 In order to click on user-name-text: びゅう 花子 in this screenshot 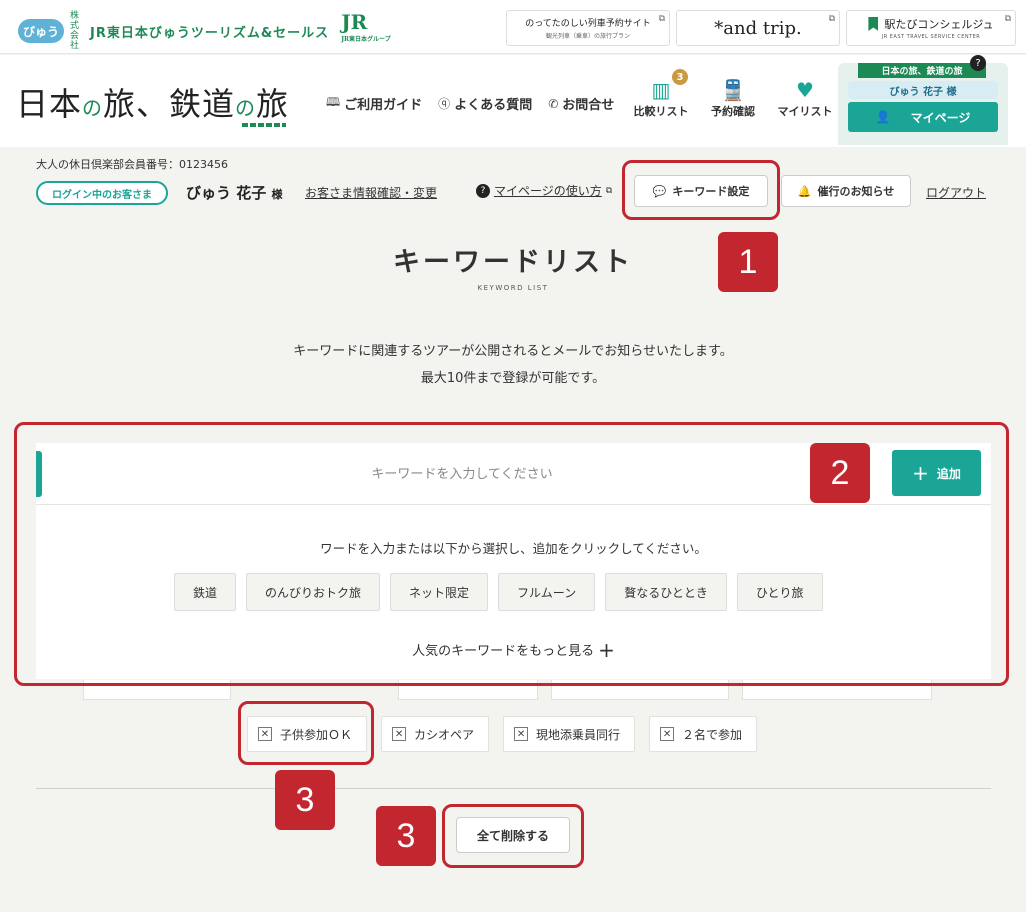, I will do `click(226, 193)`.